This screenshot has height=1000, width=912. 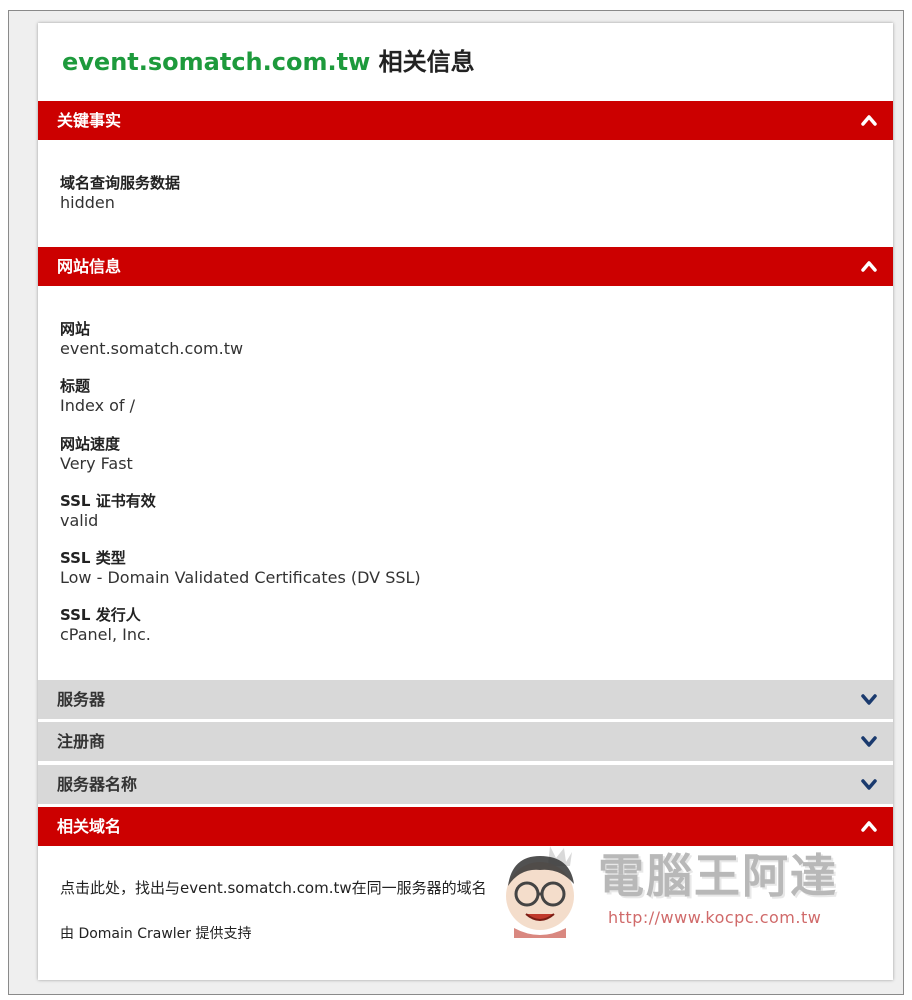 I want to click on field-value: Index of /, so click(x=98, y=405).